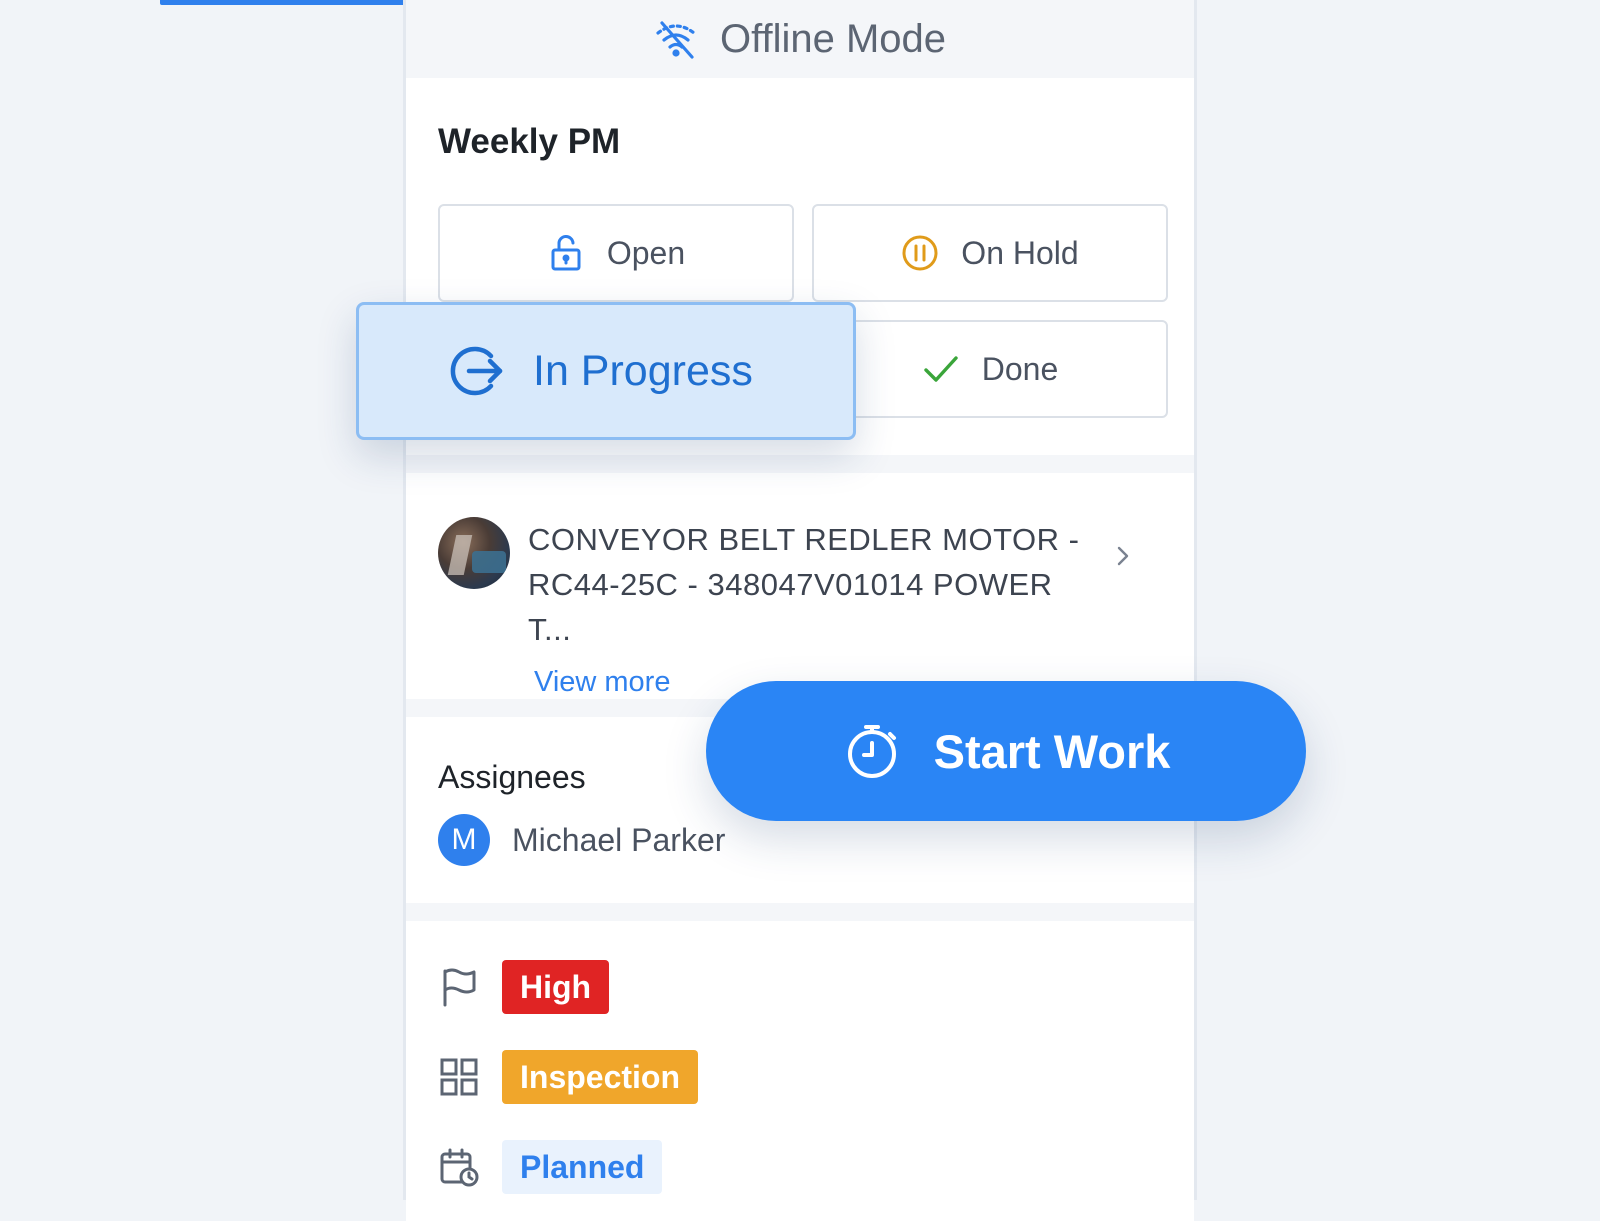 The height and width of the screenshot is (1221, 1600). I want to click on start-work-label: Start Work, so click(1052, 751).